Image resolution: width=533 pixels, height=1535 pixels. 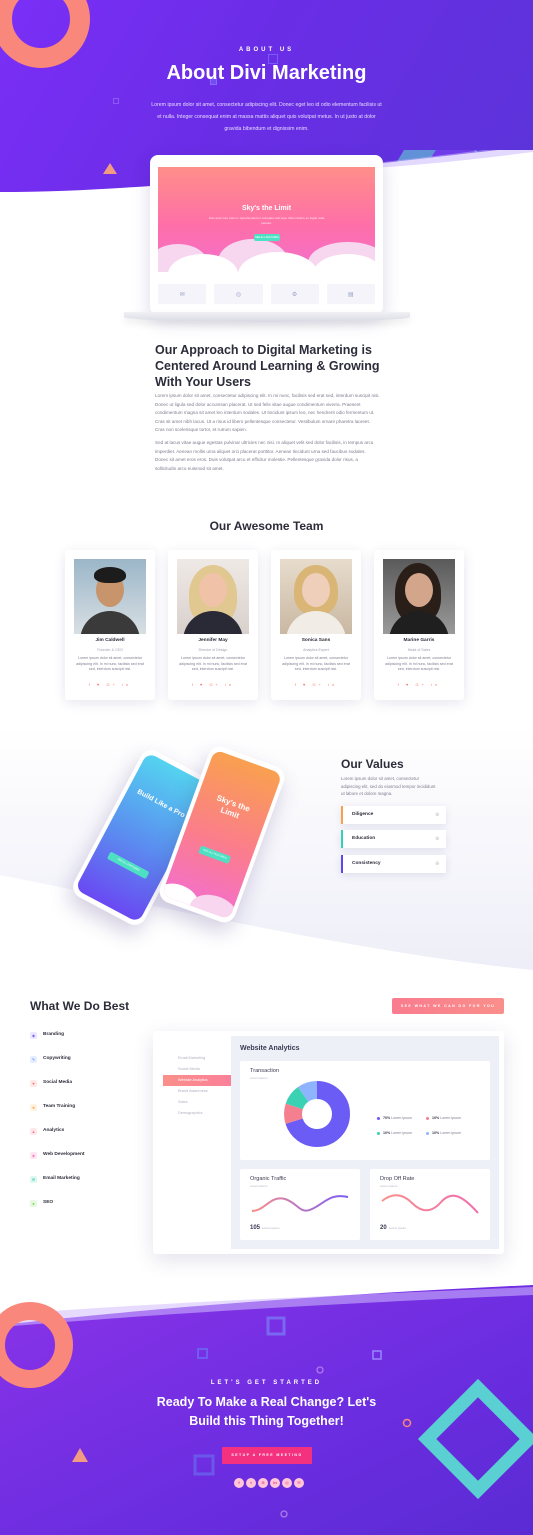 What do you see at coordinates (316, 640) in the screenshot?
I see `member-name: Sonica Sans` at bounding box center [316, 640].